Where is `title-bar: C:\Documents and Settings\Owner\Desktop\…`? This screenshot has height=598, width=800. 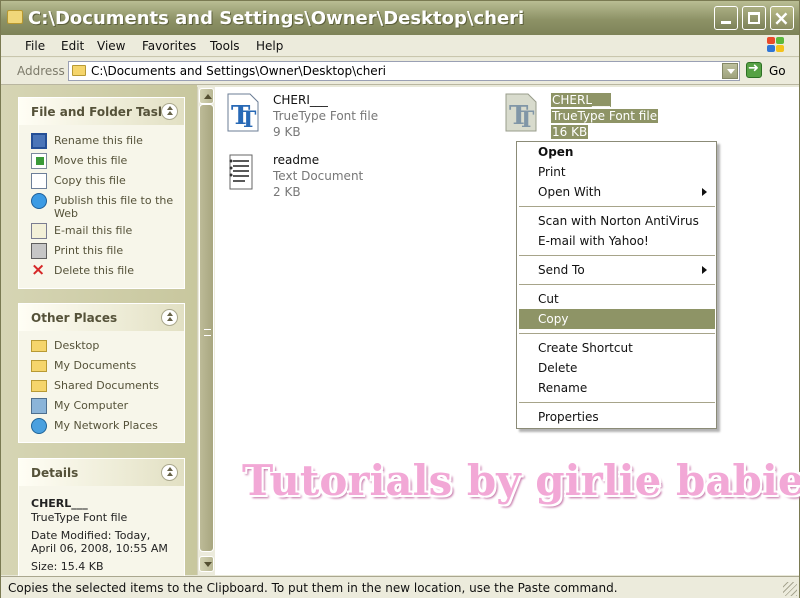 title-bar: C:\Documents and Settings\Owner\Desktop\… is located at coordinates (400, 18).